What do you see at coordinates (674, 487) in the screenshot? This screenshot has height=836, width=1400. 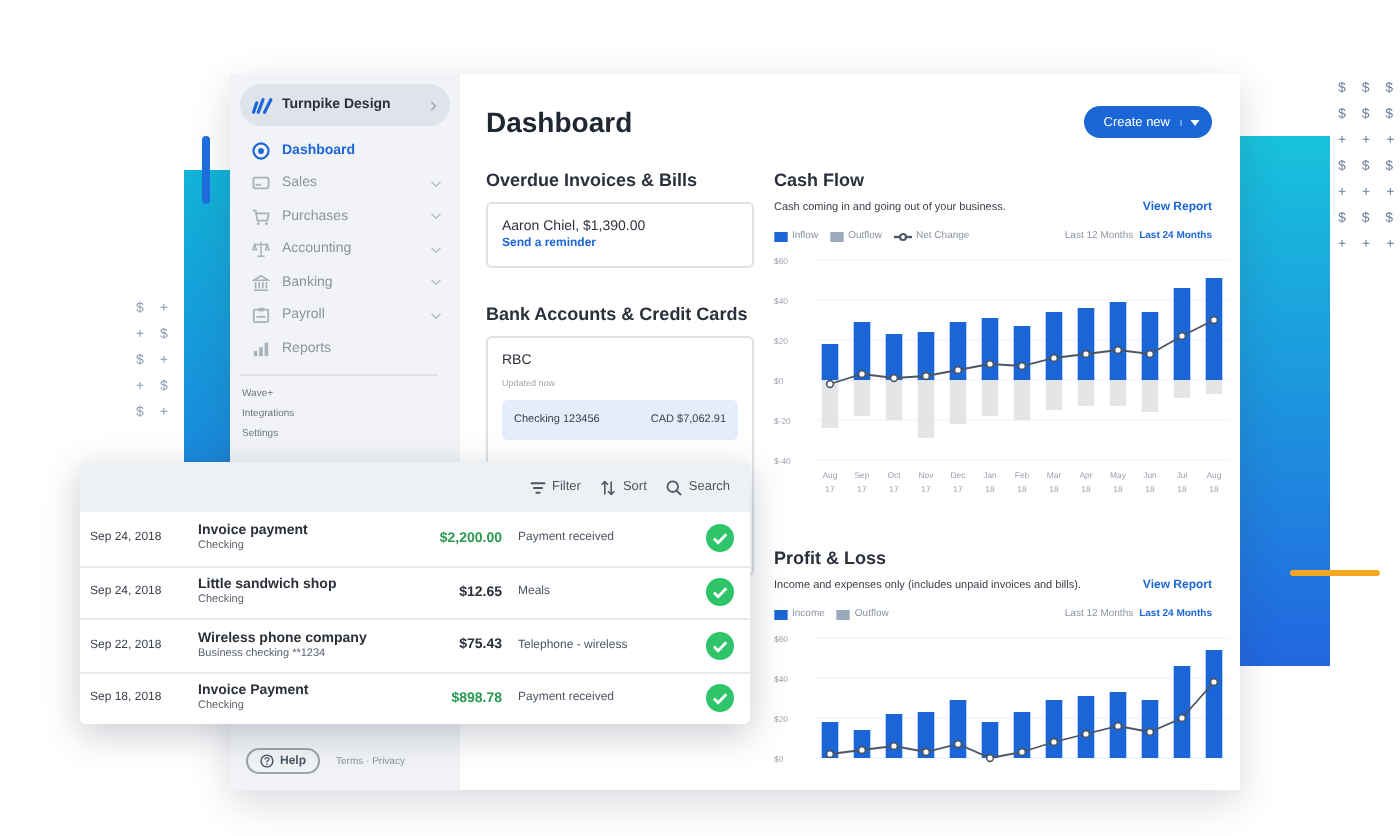 I see `search-icon` at bounding box center [674, 487].